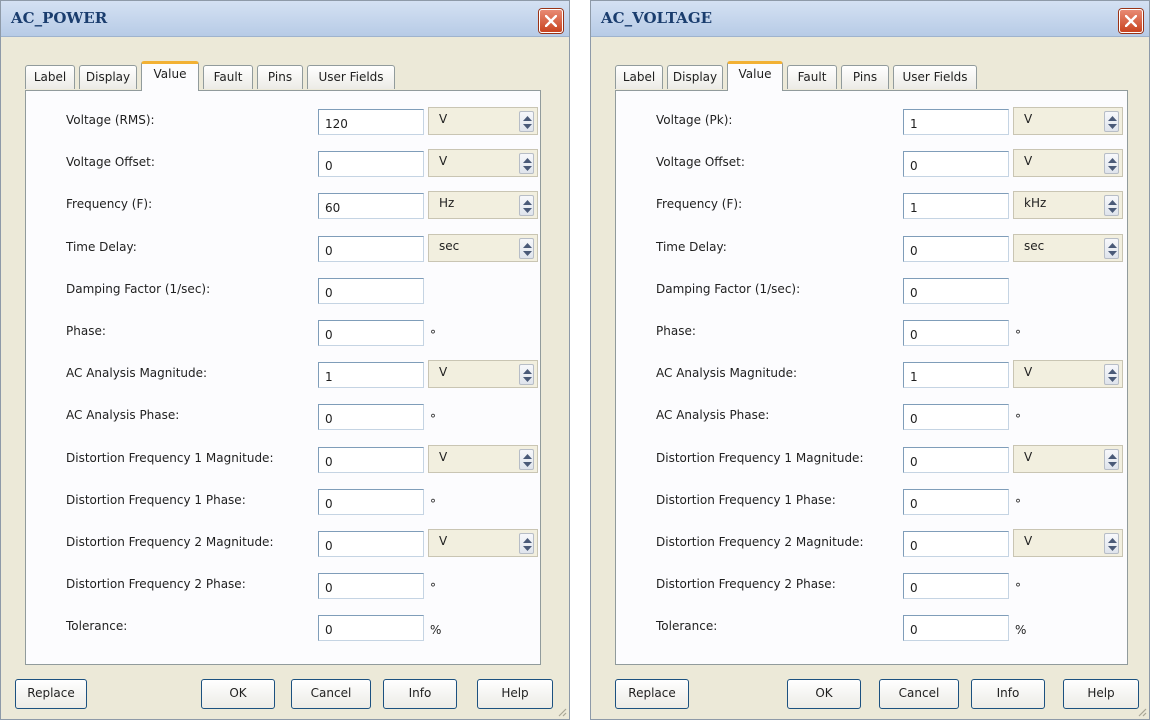 Image resolution: width=1150 pixels, height=720 pixels. Describe the element at coordinates (371, 206) in the screenshot. I see `value-input: 60` at that location.